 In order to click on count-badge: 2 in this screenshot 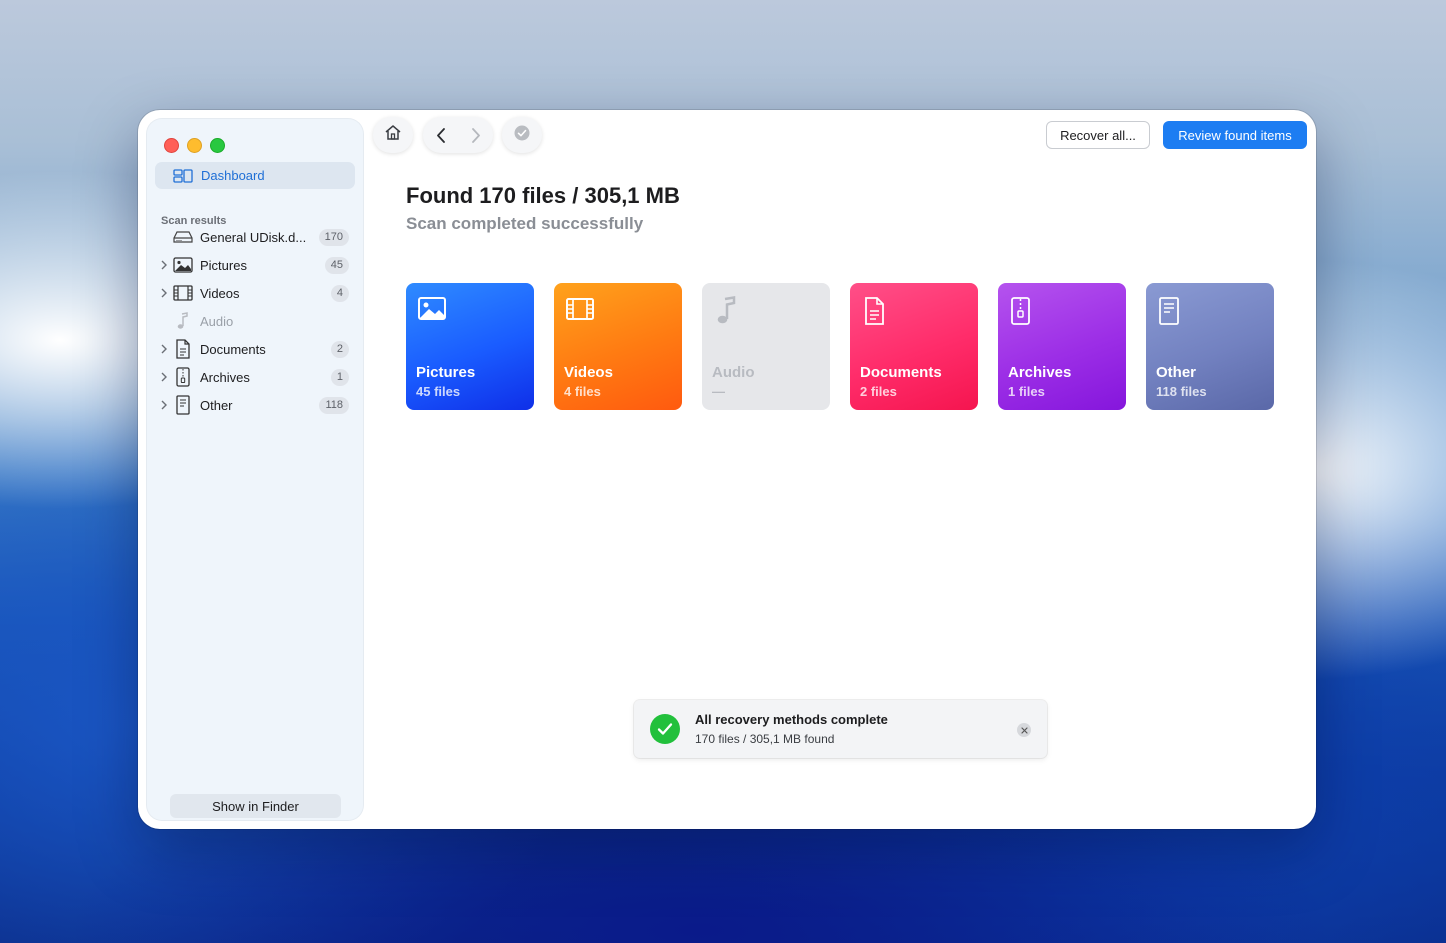, I will do `click(339, 349)`.